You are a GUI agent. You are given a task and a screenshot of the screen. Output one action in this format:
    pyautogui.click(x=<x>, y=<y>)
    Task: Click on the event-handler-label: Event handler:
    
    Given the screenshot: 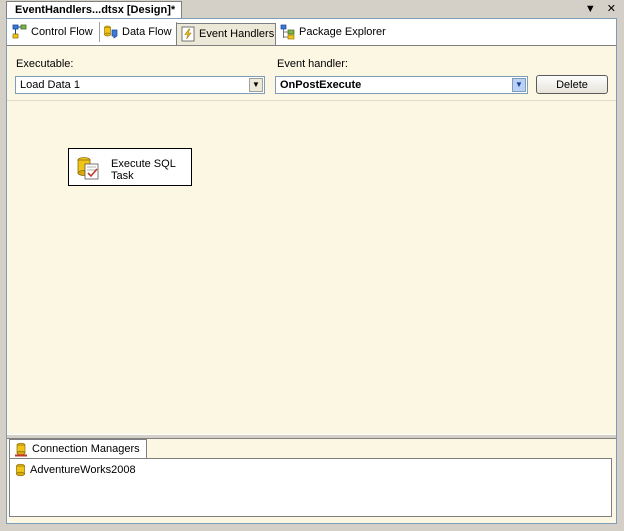 What is the action you would take?
    pyautogui.click(x=312, y=64)
    